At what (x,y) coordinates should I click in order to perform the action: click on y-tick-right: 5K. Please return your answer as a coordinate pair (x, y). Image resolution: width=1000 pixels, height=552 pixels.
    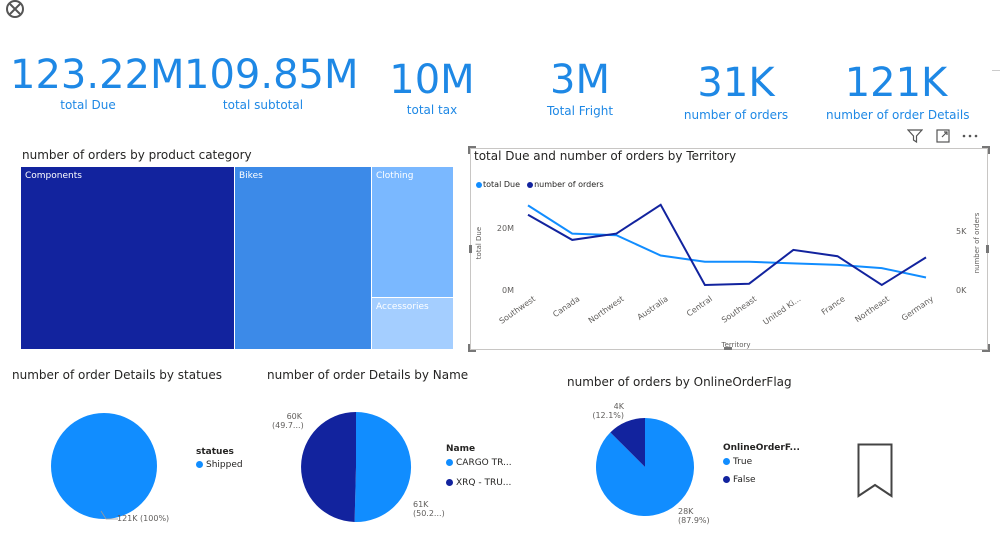
    Looking at the image, I should click on (961, 231).